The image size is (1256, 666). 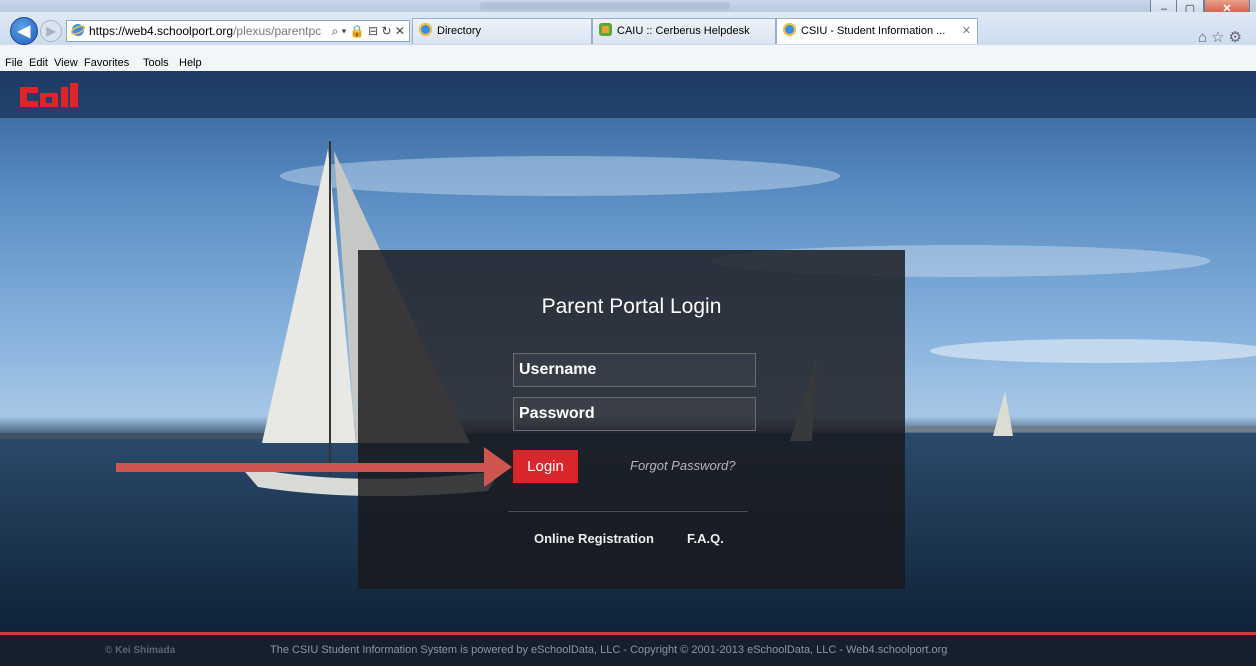 What do you see at coordinates (631, 306) in the screenshot?
I see `login-title: Parent Portal Login` at bounding box center [631, 306].